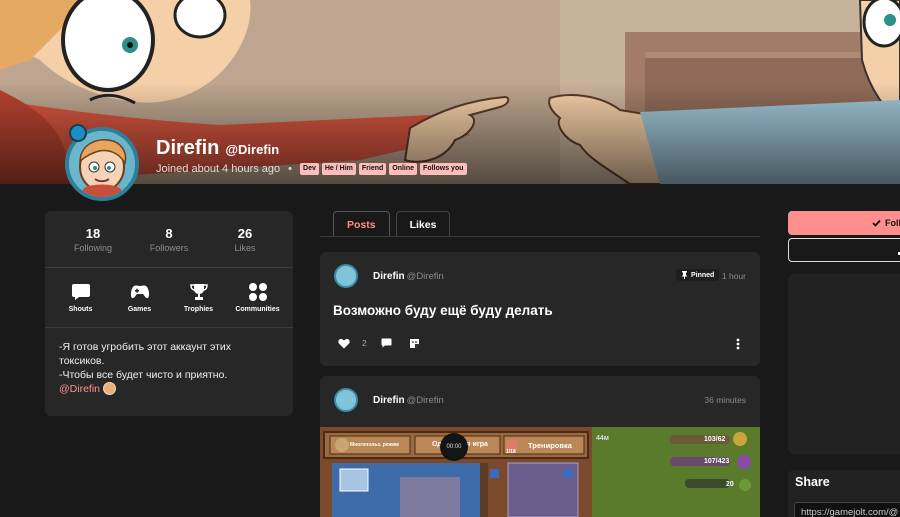 The width and height of the screenshot is (900, 517). Describe the element at coordinates (844, 223) in the screenshot. I see `follow-button: Foll` at that location.